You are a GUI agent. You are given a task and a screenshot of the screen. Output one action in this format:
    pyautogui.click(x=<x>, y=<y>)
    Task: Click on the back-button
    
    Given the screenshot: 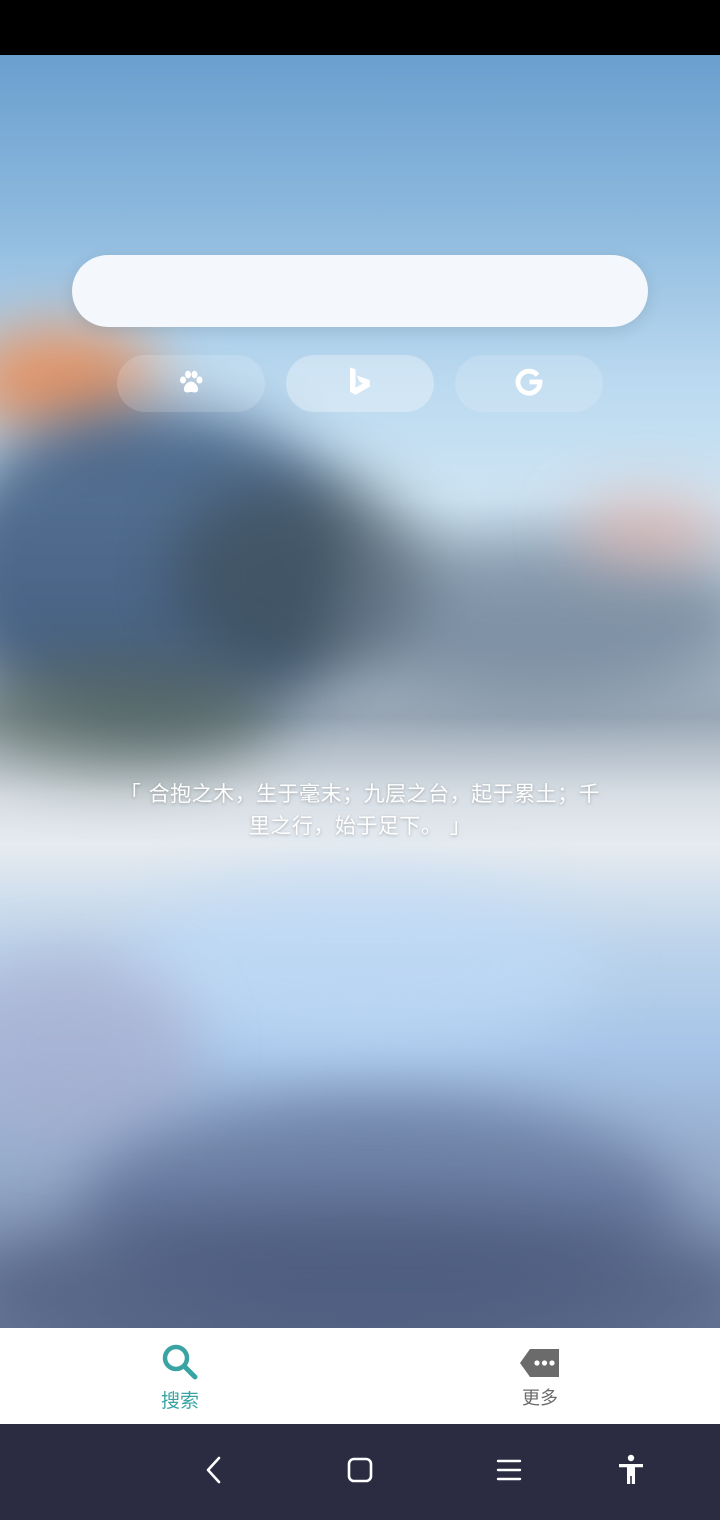 What is the action you would take?
    pyautogui.click(x=214, y=1472)
    